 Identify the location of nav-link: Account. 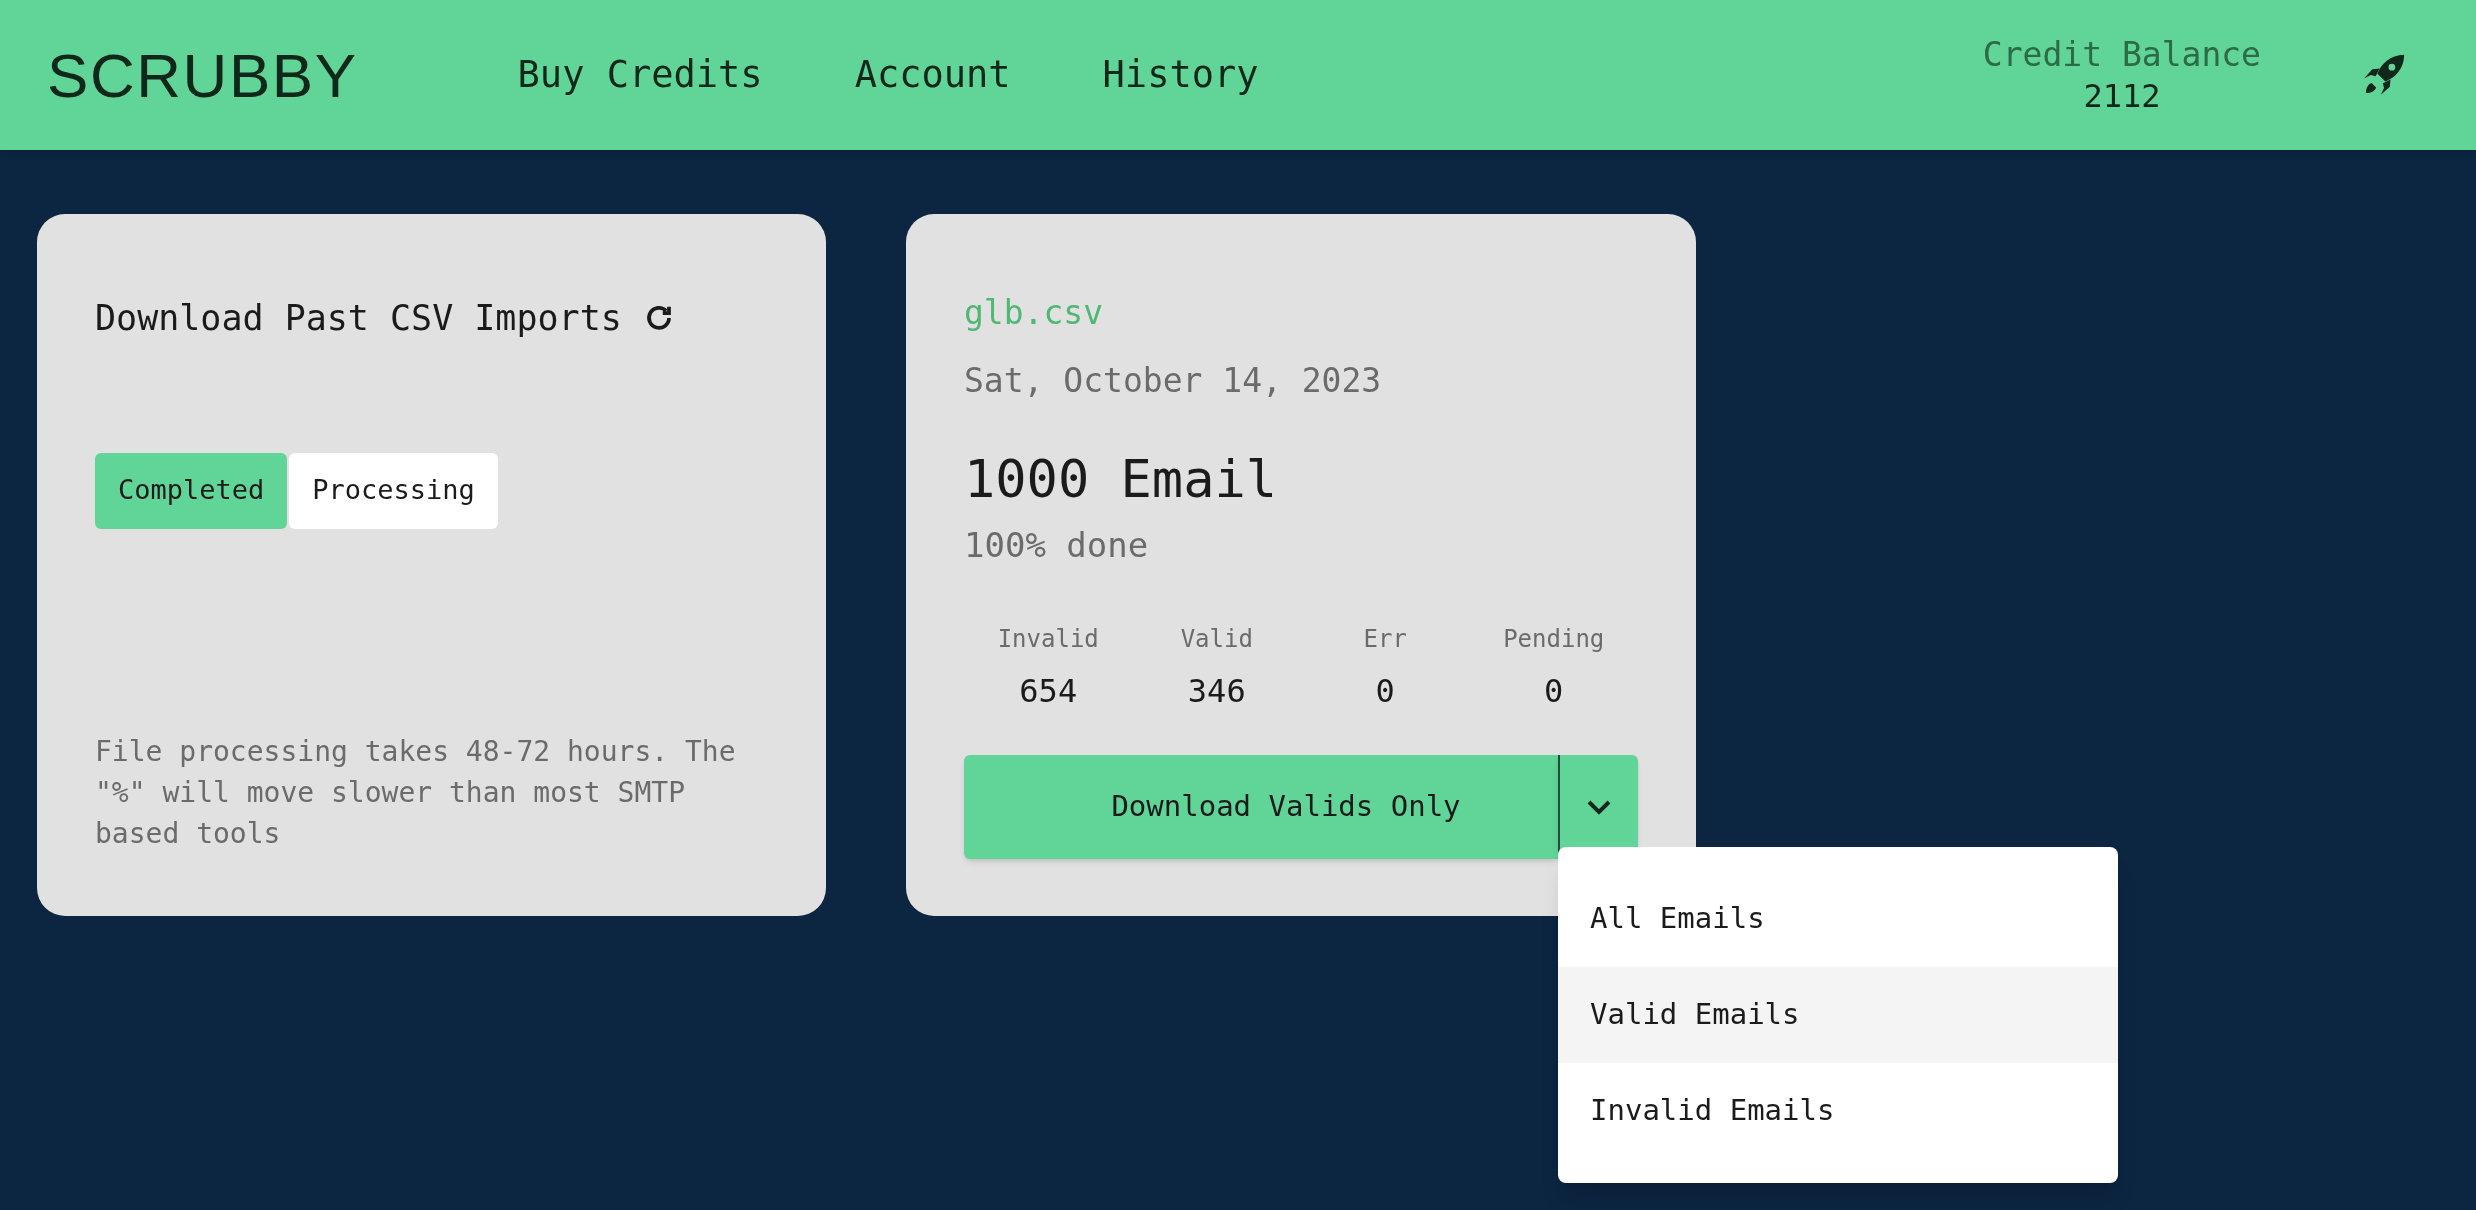
(932, 75).